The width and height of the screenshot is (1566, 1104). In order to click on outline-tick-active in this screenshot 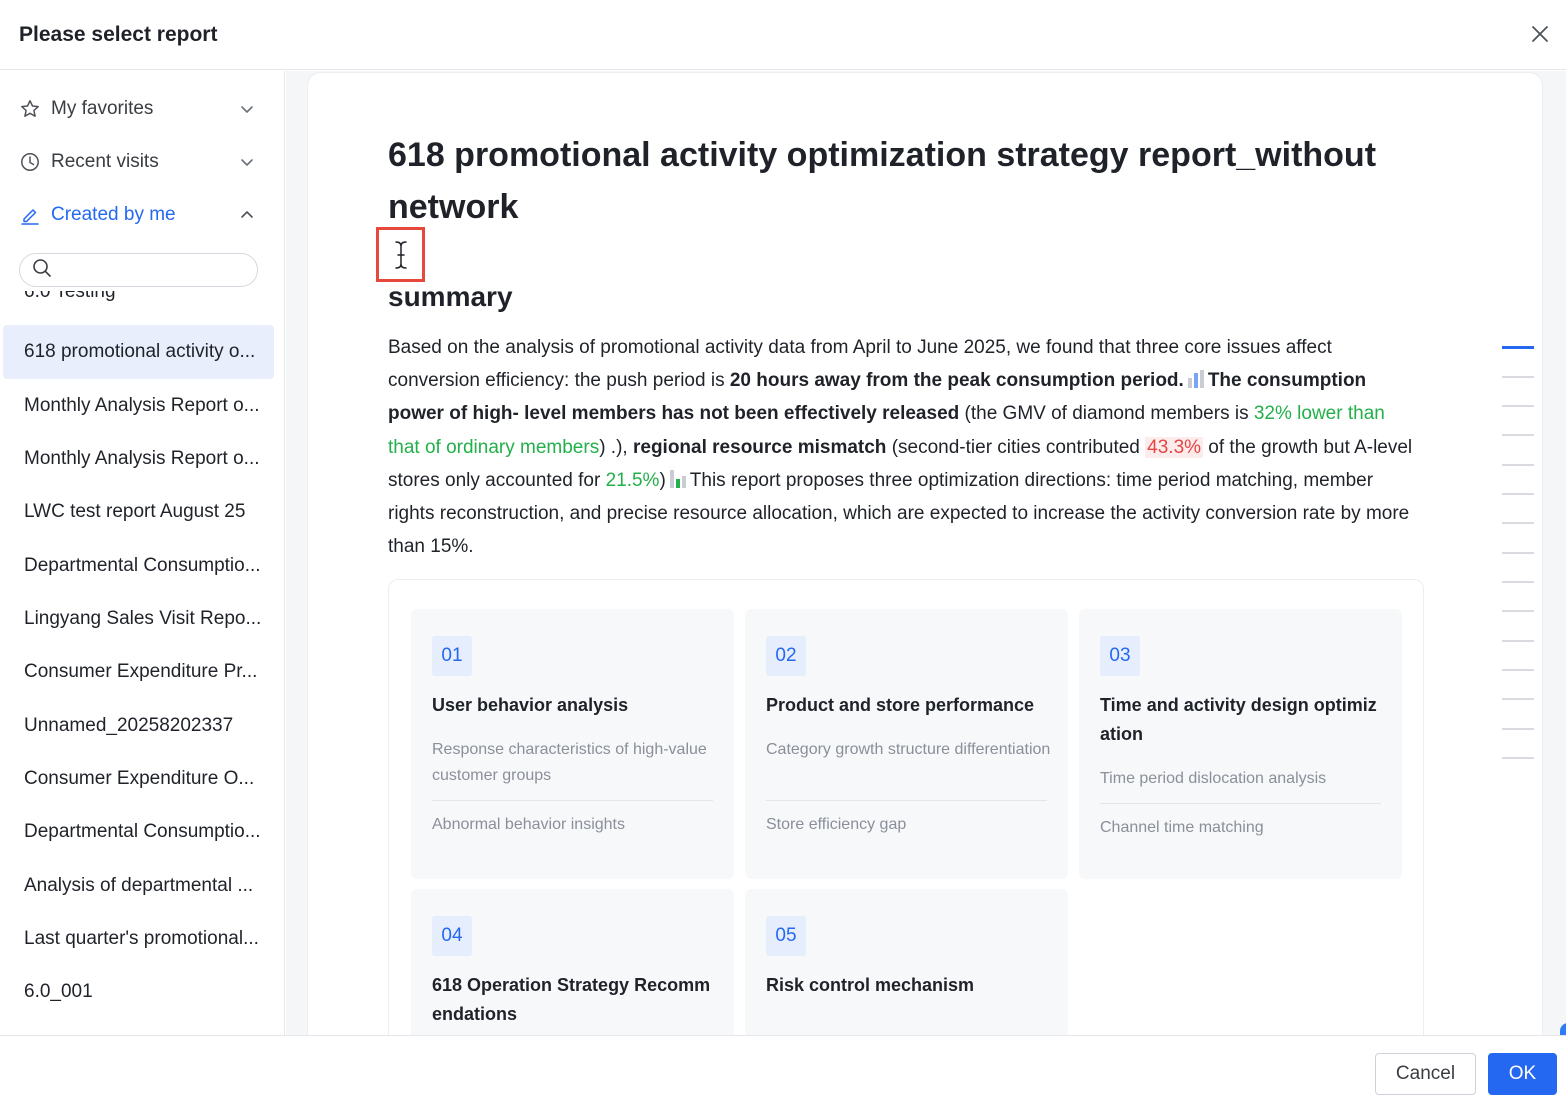, I will do `click(1518, 347)`.